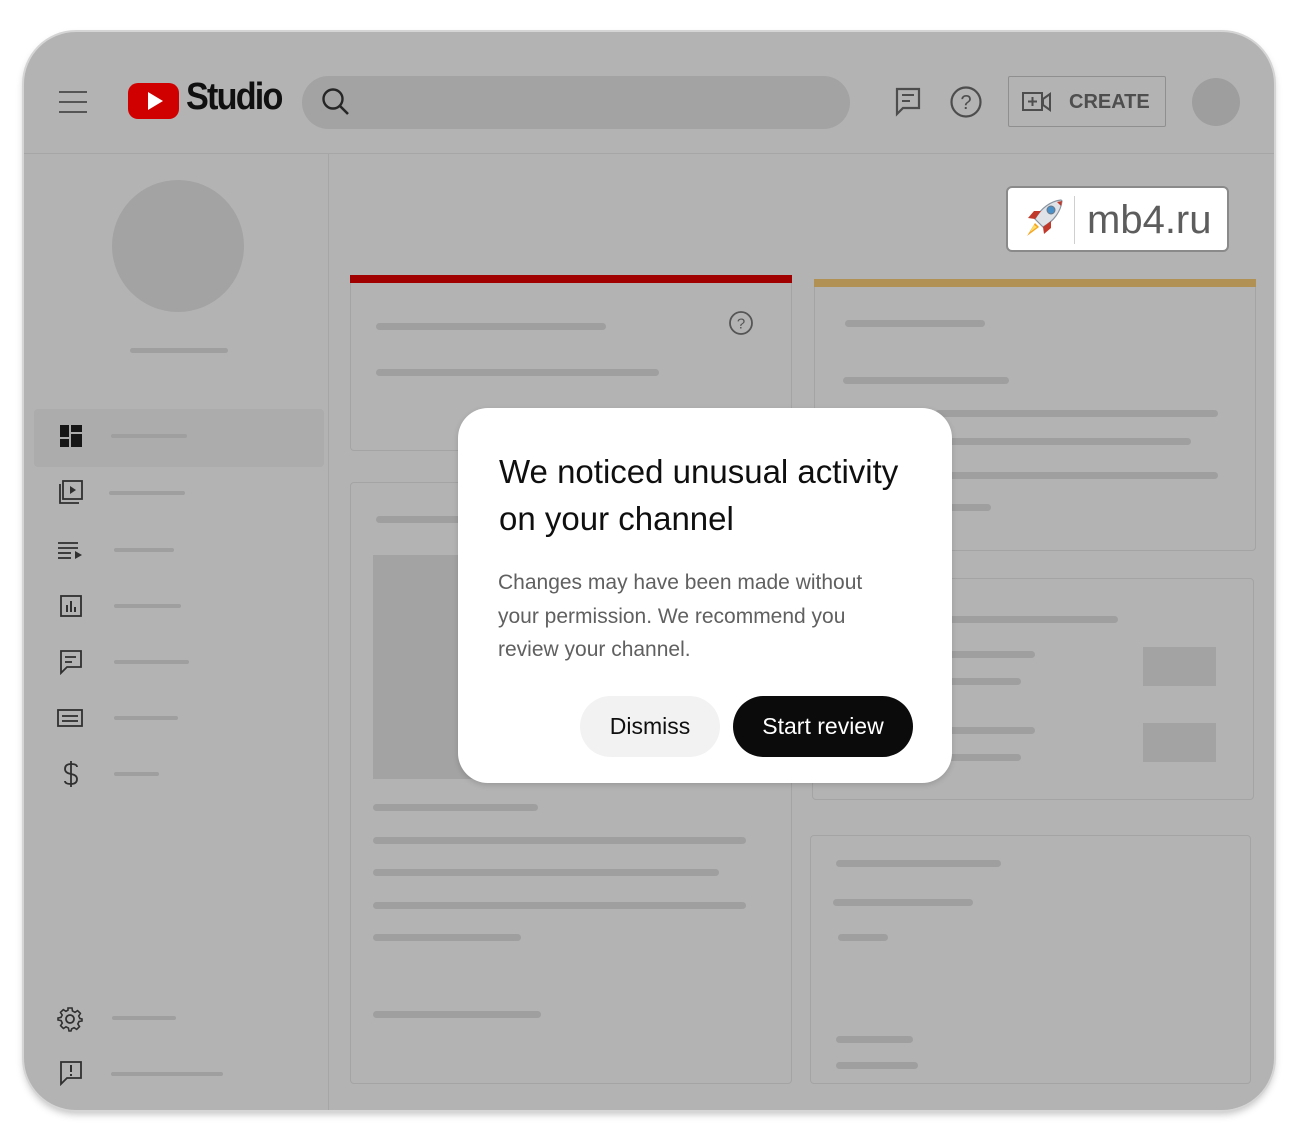  Describe the element at coordinates (179, 350) in the screenshot. I see `channel-name-placeholder` at that location.